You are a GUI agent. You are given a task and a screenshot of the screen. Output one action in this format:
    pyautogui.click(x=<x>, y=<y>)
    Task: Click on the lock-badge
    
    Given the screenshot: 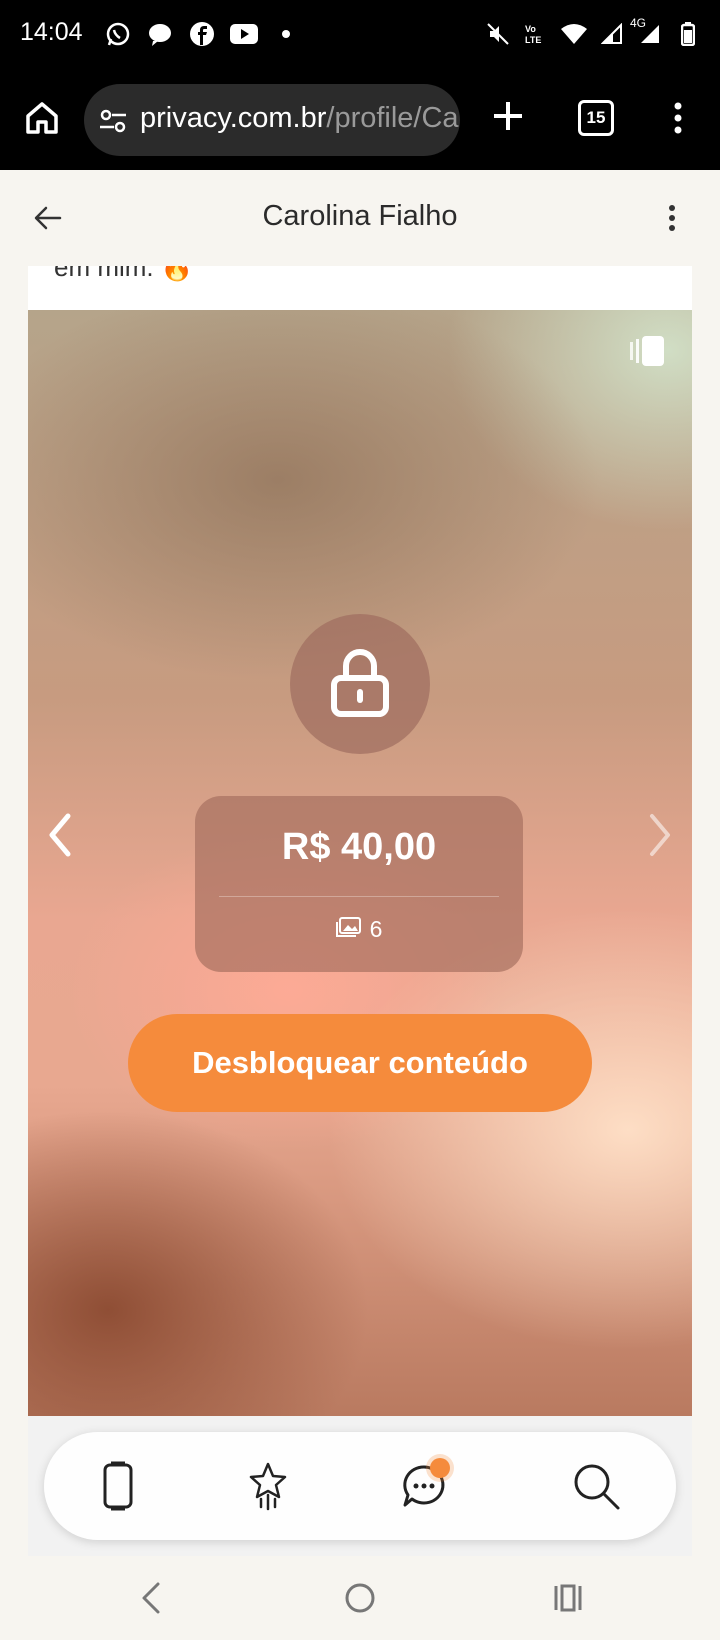 What is the action you would take?
    pyautogui.click(x=360, y=684)
    